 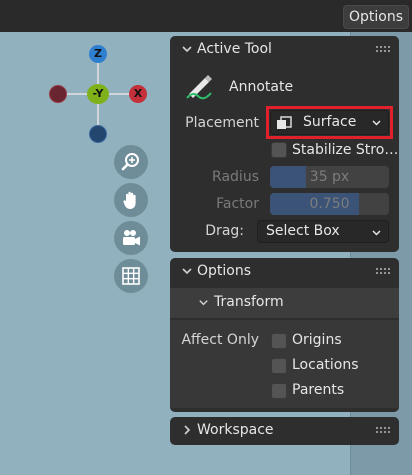 What do you see at coordinates (325, 365) in the screenshot?
I see `locations-label: Locations` at bounding box center [325, 365].